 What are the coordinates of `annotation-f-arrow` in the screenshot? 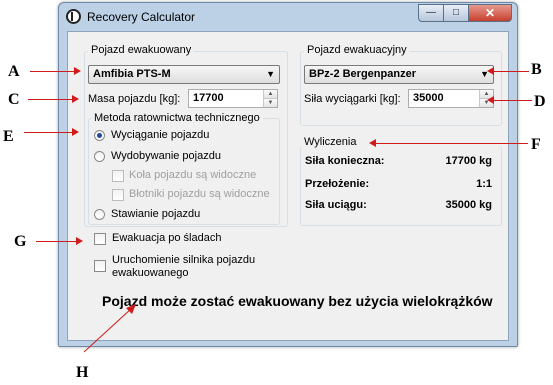 It's located at (452, 143).